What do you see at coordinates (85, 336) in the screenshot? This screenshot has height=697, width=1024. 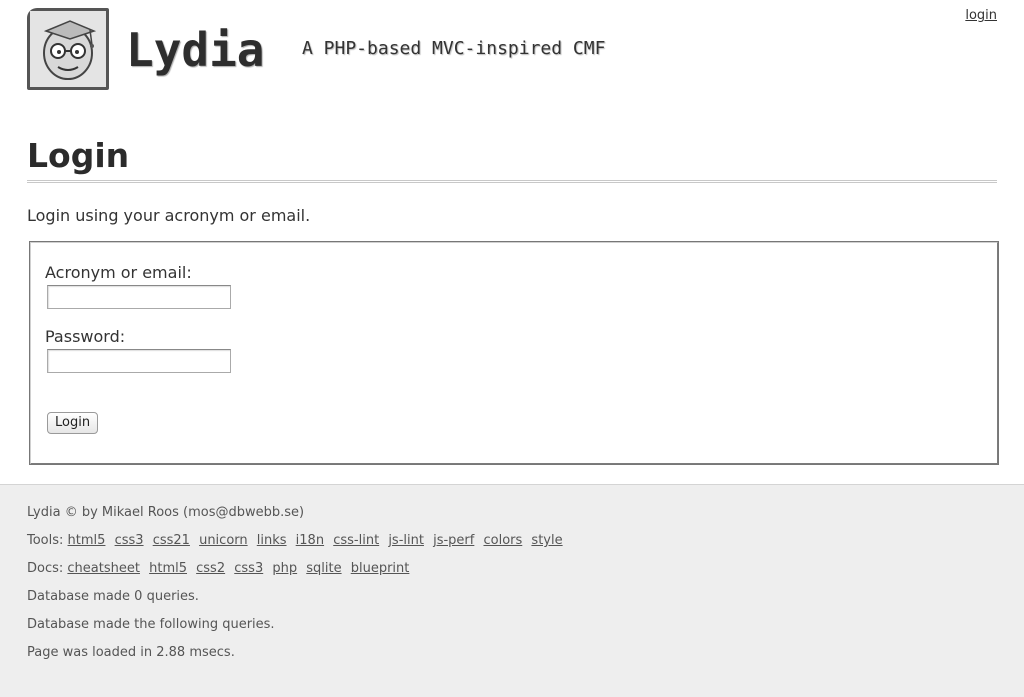 I see `password-label: Password:` at bounding box center [85, 336].